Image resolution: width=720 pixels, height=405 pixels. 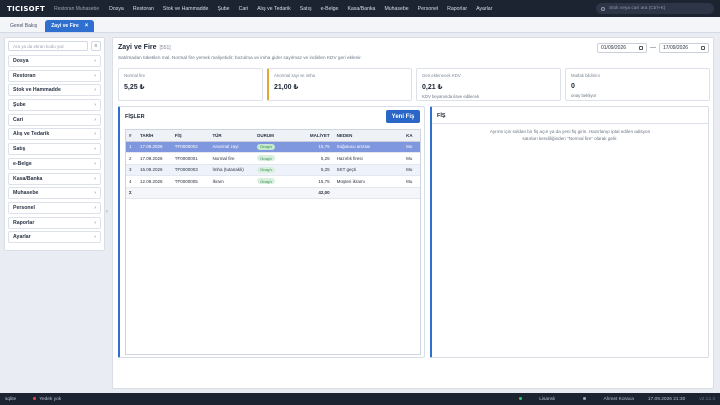 I want to click on menu-raporlar: Raporlar, so click(x=457, y=9).